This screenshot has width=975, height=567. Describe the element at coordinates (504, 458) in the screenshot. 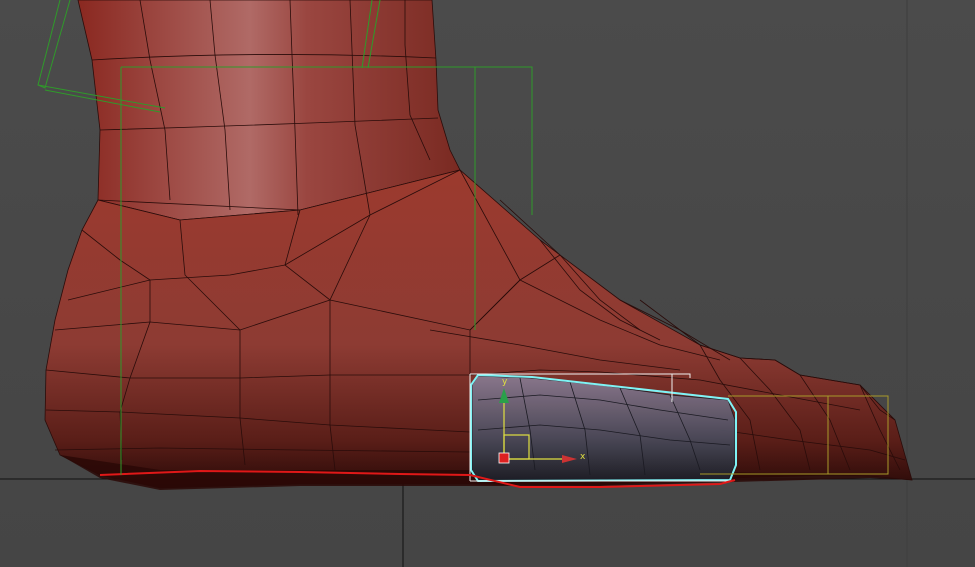

I see `gizmo-pivot` at that location.